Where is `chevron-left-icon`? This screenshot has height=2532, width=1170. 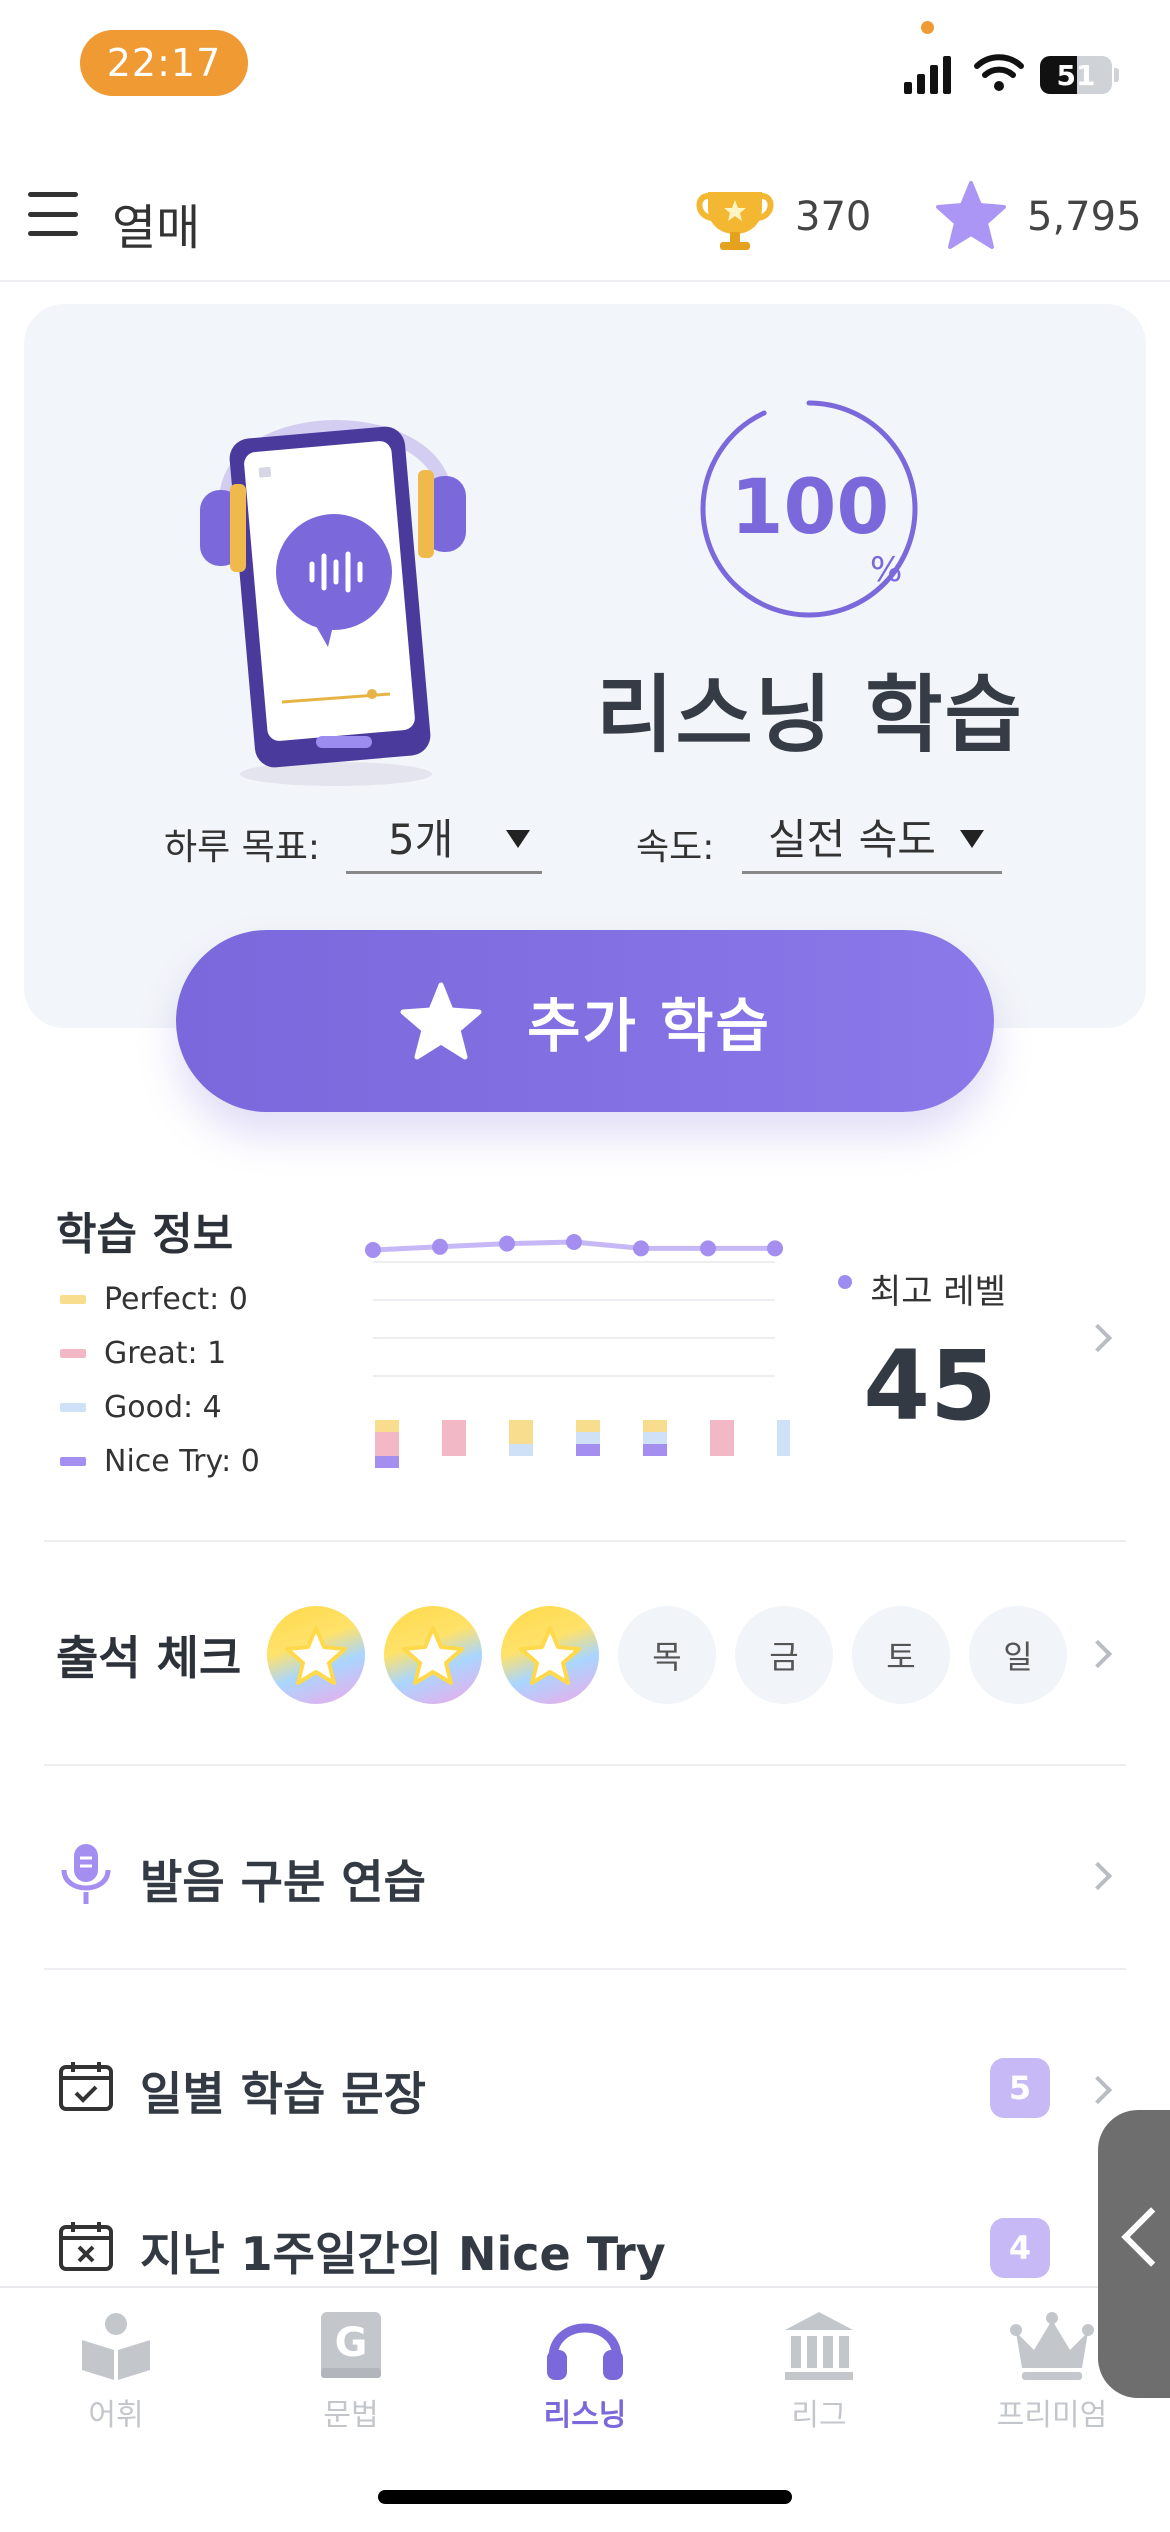
chevron-left-icon is located at coordinates (1145, 2237).